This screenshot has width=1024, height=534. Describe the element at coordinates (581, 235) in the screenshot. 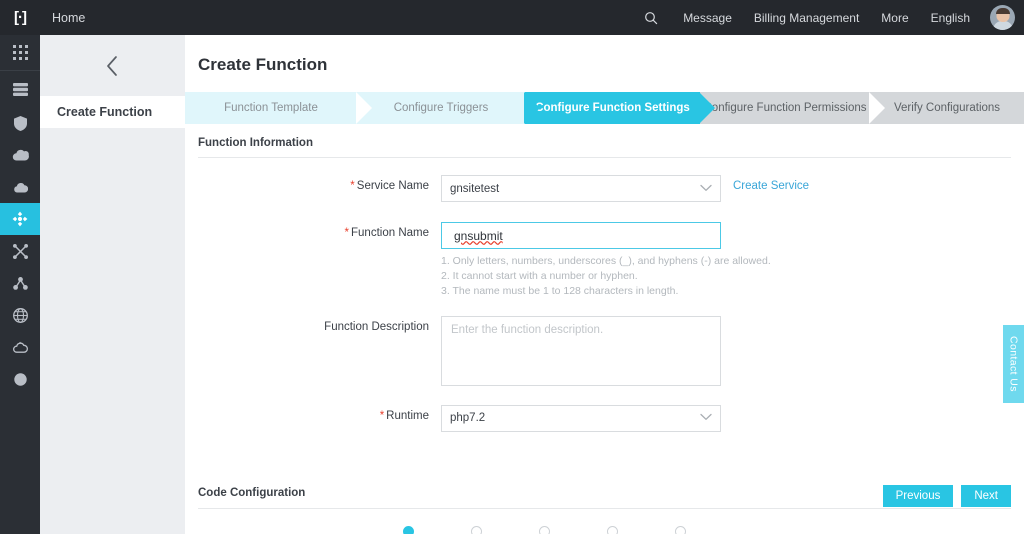

I see `function-name-input: gnsubmit` at that location.